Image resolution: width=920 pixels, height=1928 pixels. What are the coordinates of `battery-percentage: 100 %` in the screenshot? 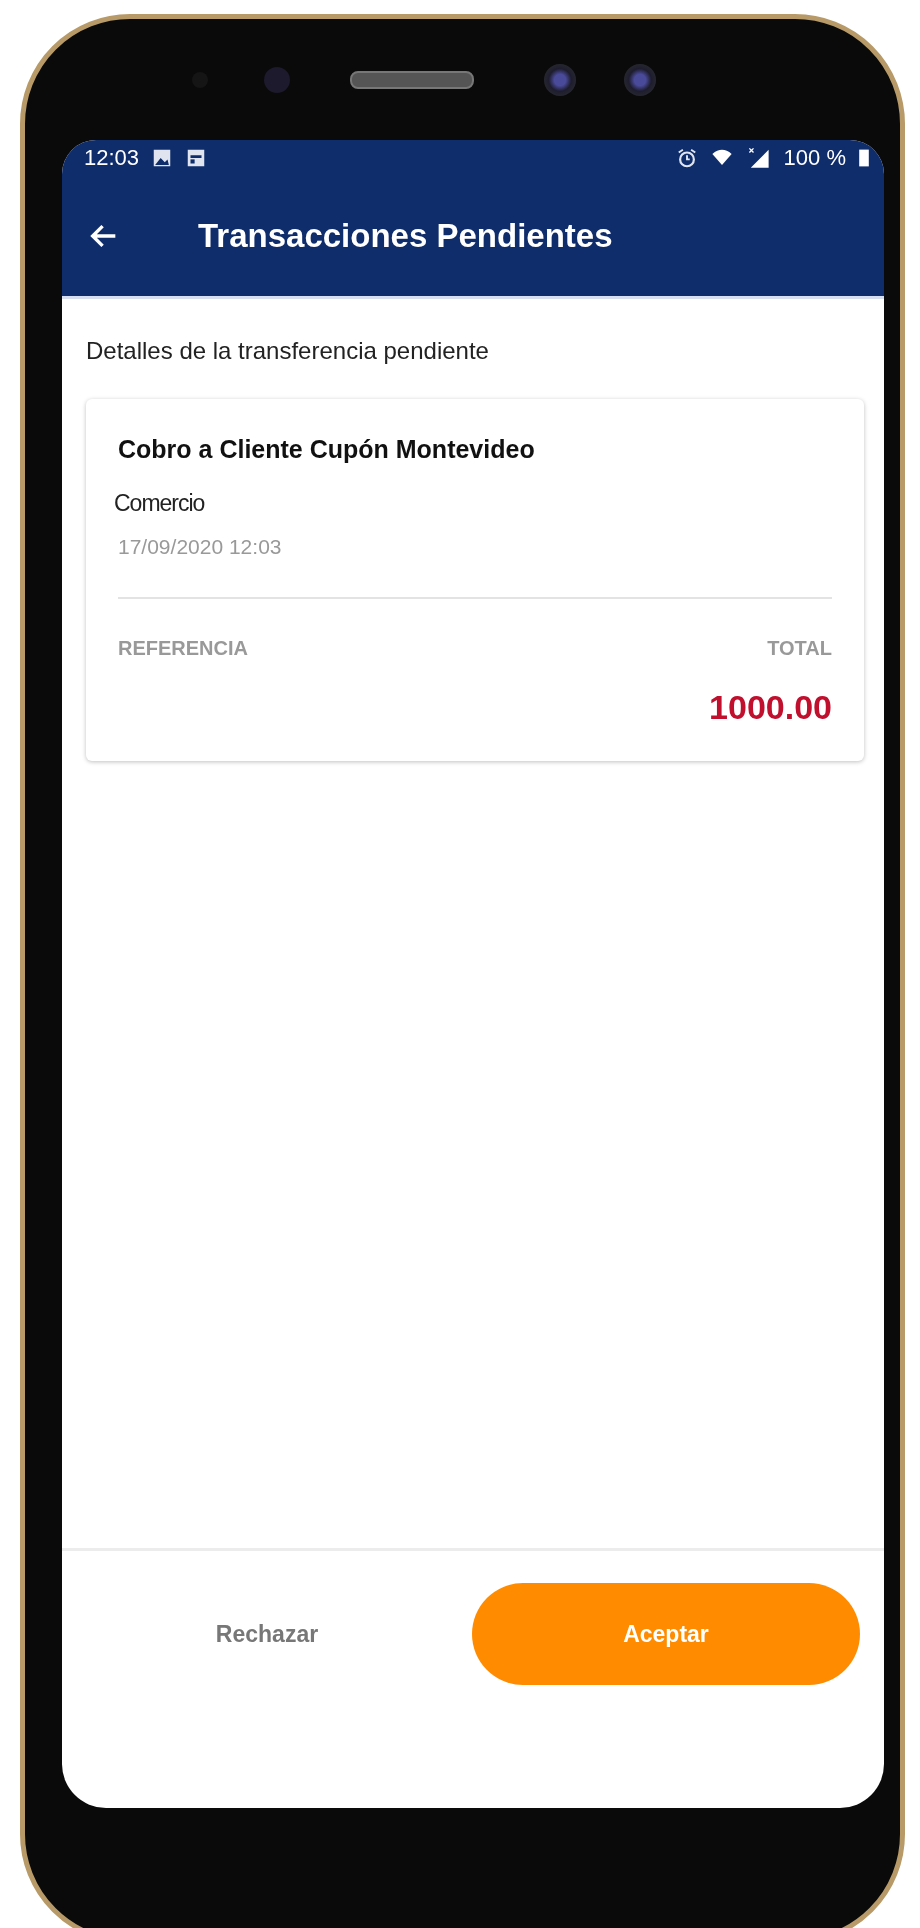 It's located at (814, 158).